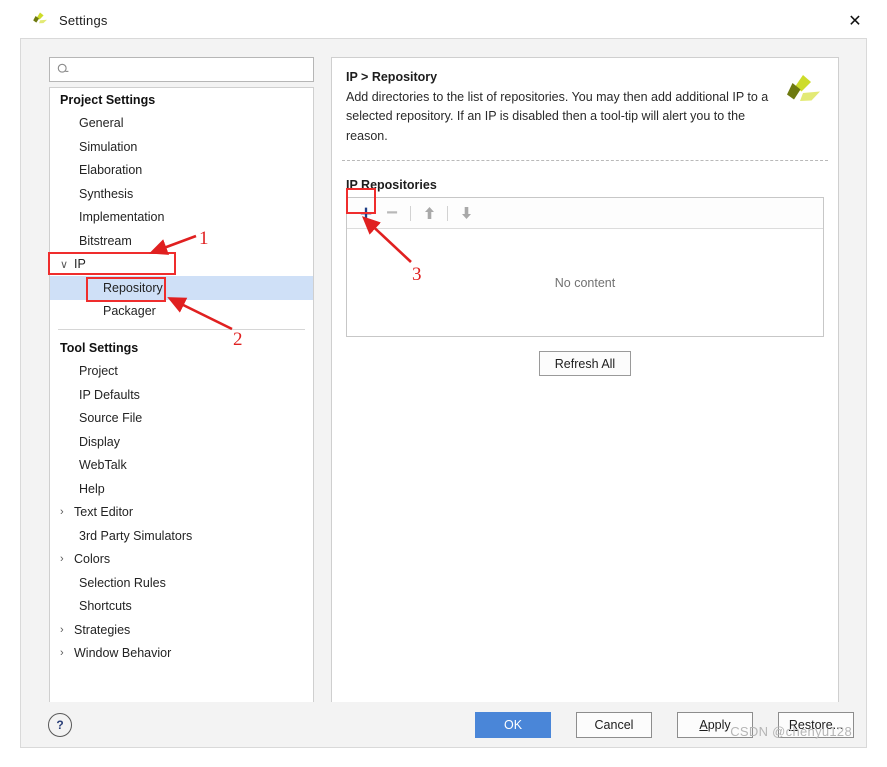  I want to click on sidebar-item-shortcuts: Shortcuts, so click(181, 607).